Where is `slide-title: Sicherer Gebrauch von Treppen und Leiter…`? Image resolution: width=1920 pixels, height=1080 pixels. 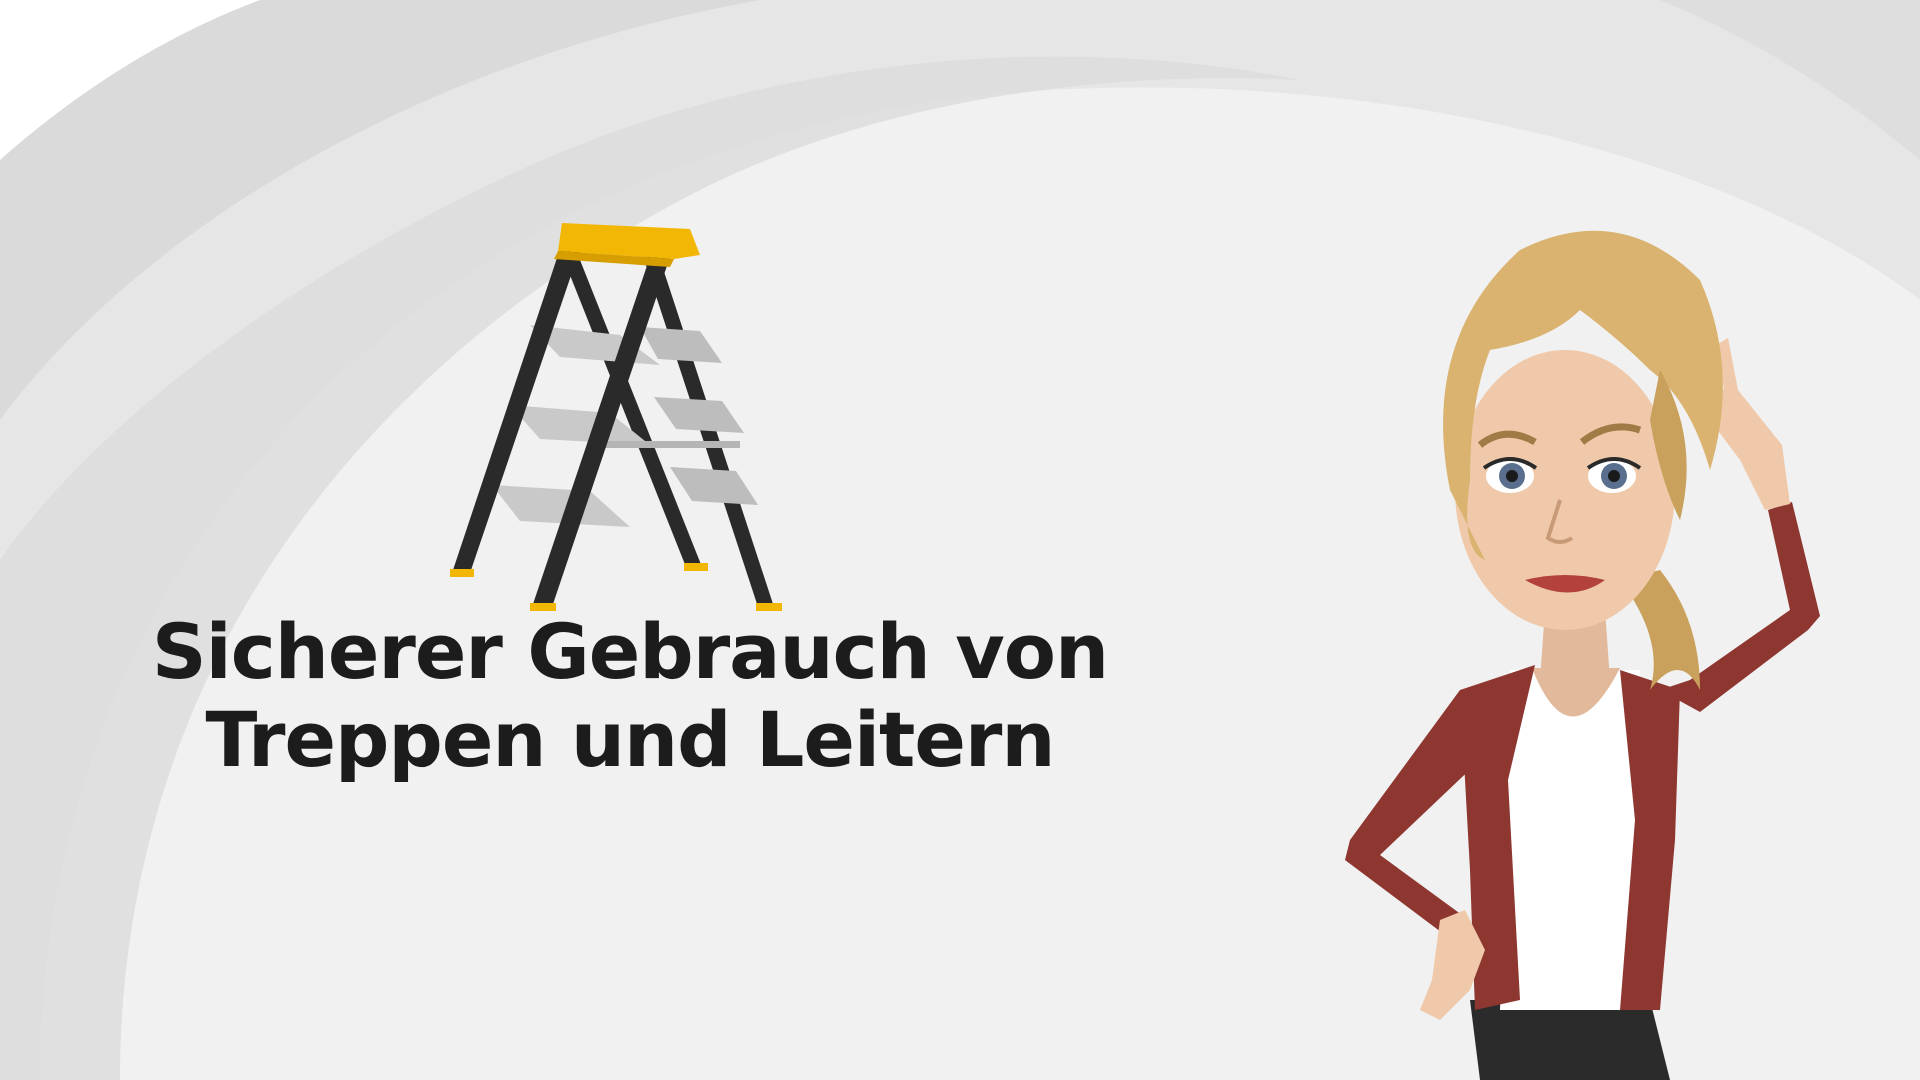 slide-title: Sicherer Gebrauch von Treppen und Leiter… is located at coordinates (630, 696).